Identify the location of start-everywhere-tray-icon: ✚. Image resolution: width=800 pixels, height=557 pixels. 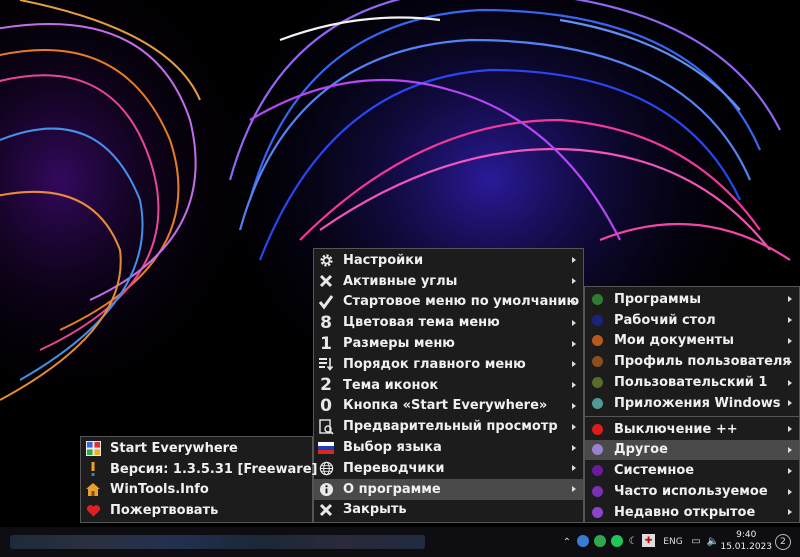
(648, 540).